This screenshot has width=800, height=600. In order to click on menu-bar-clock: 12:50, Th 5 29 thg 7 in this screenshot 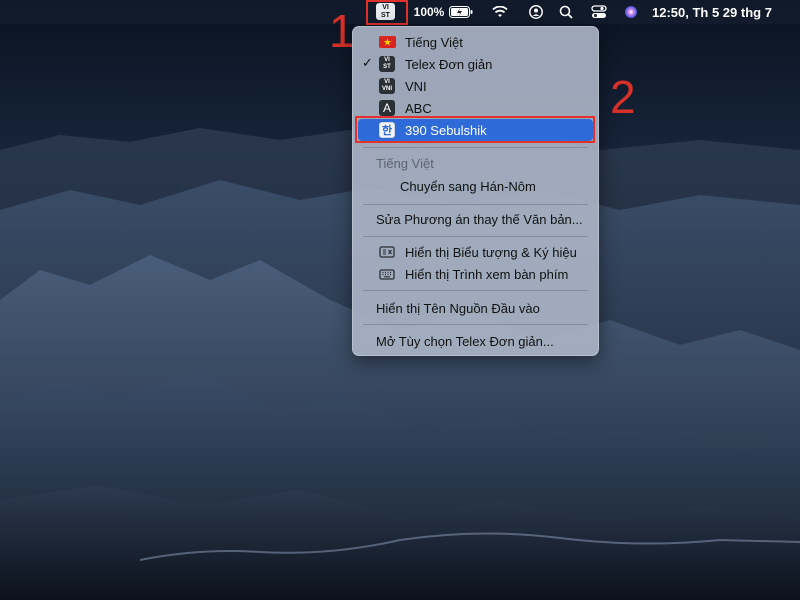, I will do `click(717, 12)`.